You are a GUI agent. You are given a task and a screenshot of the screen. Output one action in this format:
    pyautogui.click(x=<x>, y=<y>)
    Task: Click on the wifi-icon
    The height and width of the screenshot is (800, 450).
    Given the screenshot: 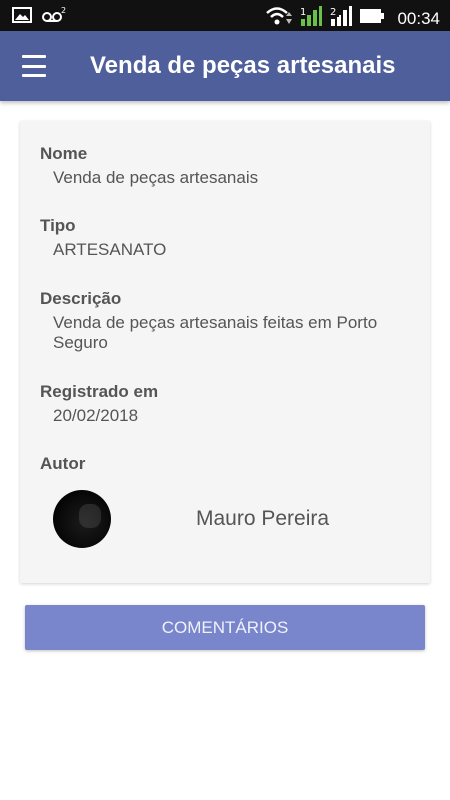 What is the action you would take?
    pyautogui.click(x=279, y=18)
    